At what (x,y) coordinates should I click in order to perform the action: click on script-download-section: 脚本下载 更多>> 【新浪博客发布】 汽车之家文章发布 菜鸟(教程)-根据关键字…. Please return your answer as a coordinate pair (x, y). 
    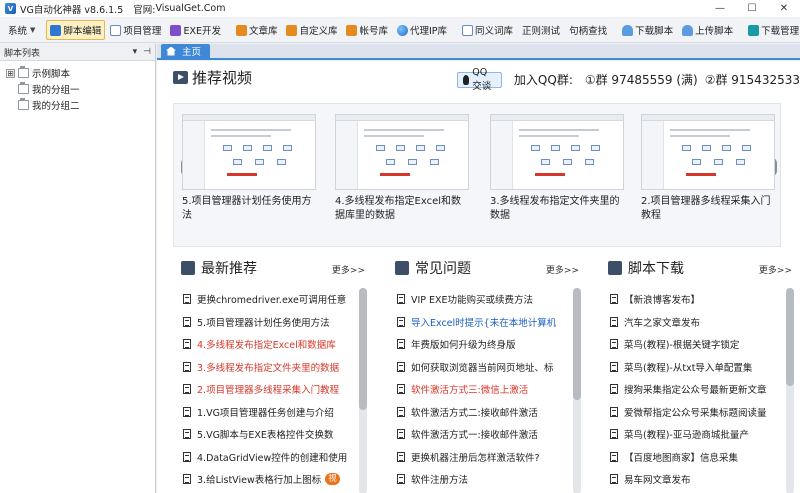
    Looking at the image, I should click on (698, 373).